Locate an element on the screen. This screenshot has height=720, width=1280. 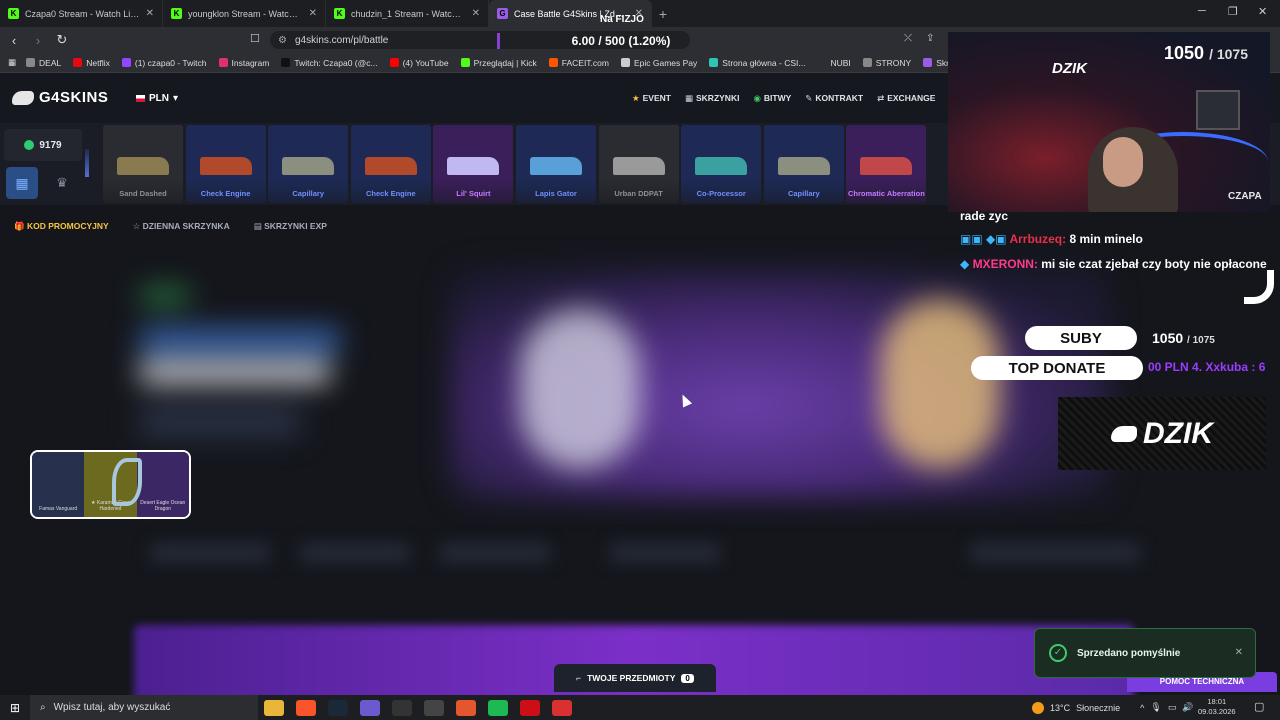
extension-icon: ⤫ is located at coordinates (908, 38).